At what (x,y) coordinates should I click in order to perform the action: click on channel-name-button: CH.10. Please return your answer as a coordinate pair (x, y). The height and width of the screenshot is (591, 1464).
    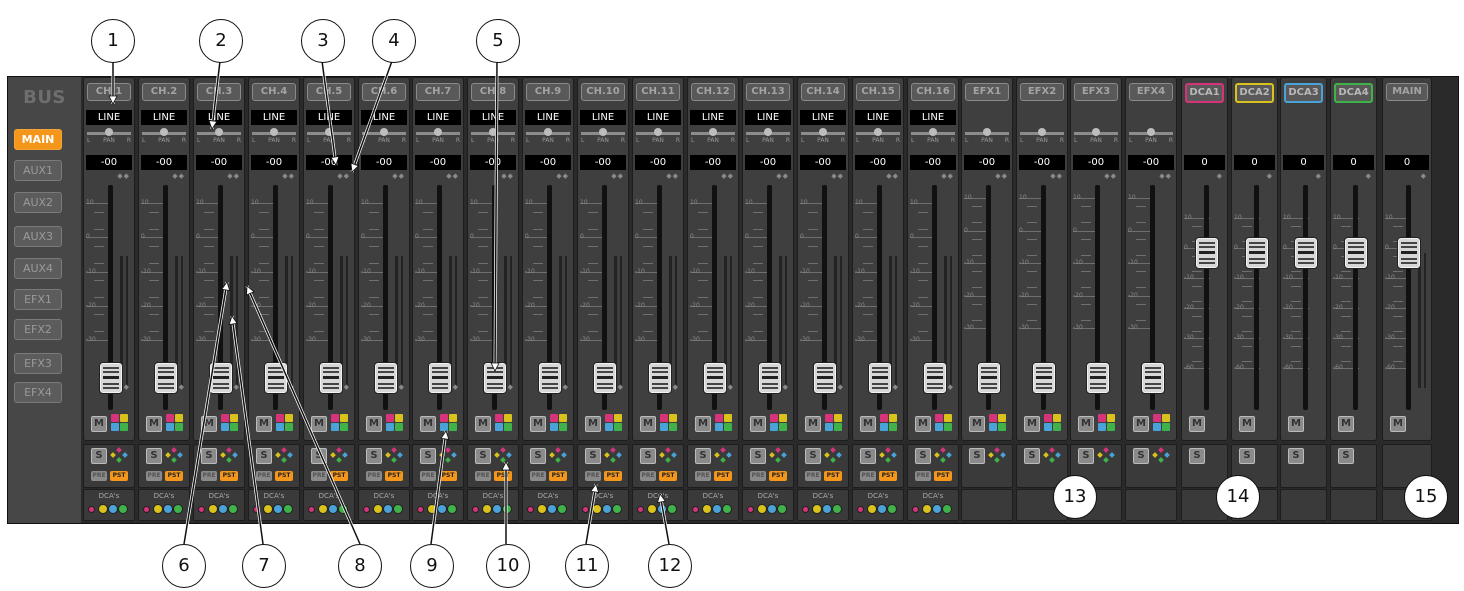
    Looking at the image, I should click on (603, 92).